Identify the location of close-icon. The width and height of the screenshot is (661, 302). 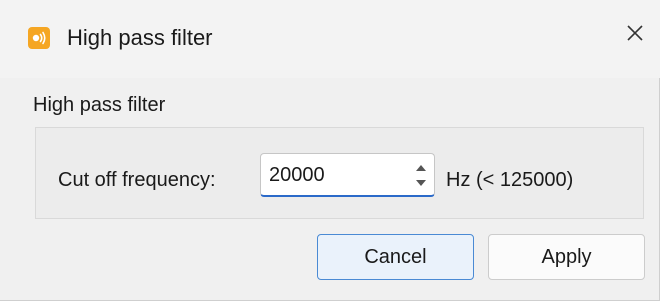
(635, 35).